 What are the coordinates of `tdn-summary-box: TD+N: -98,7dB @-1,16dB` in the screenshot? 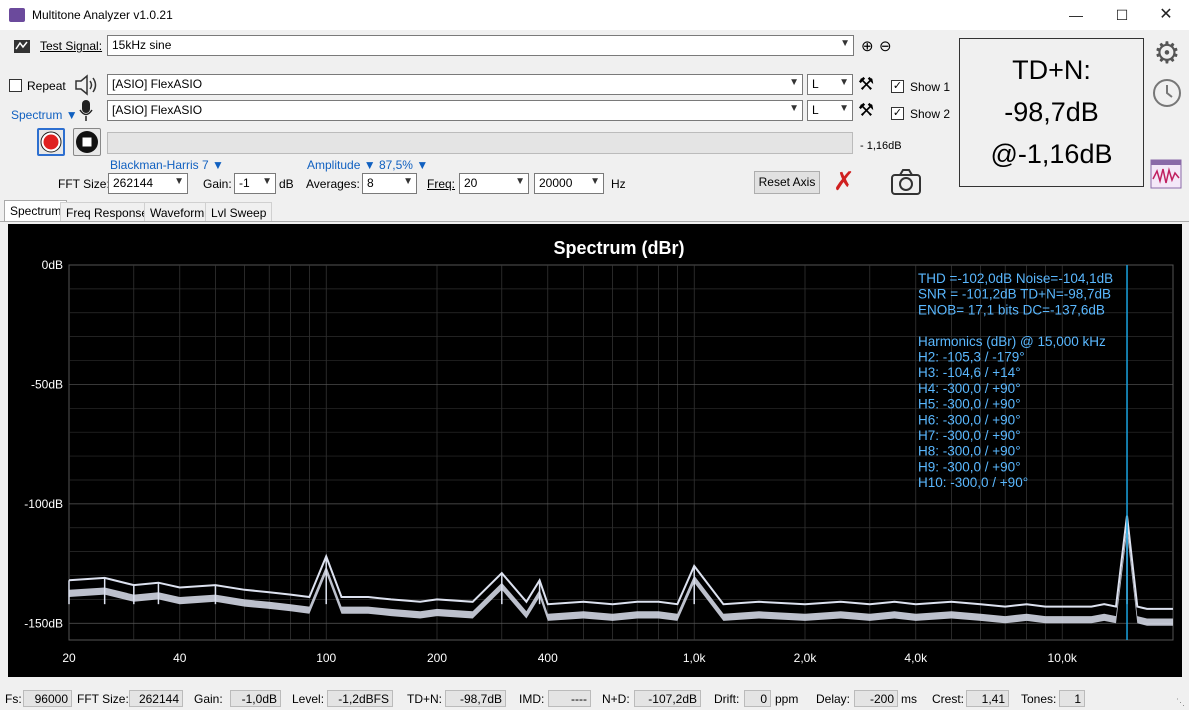 It's located at (1051, 112).